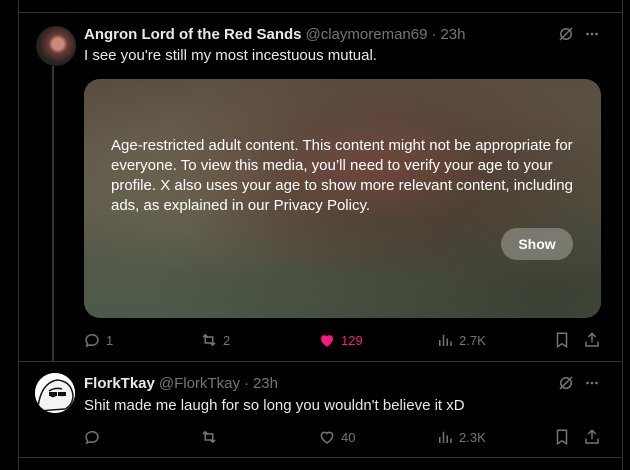 Image resolution: width=630 pixels, height=470 pixels. I want to click on reply-button: 1, so click(98, 340).